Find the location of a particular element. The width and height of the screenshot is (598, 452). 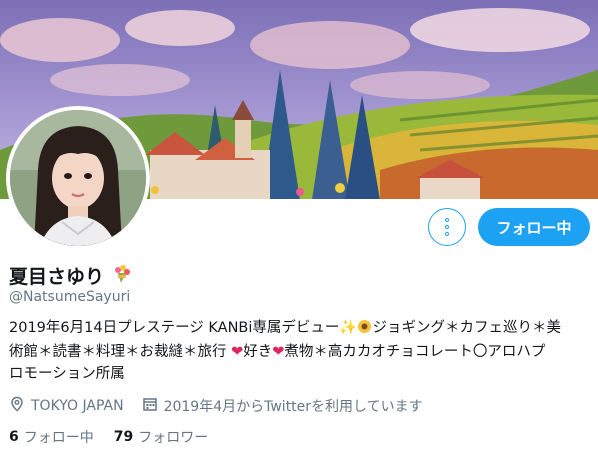

profile-meta: TOKYO JAPAN 2019年4月からTwitterを利用しています is located at coordinates (225, 406).